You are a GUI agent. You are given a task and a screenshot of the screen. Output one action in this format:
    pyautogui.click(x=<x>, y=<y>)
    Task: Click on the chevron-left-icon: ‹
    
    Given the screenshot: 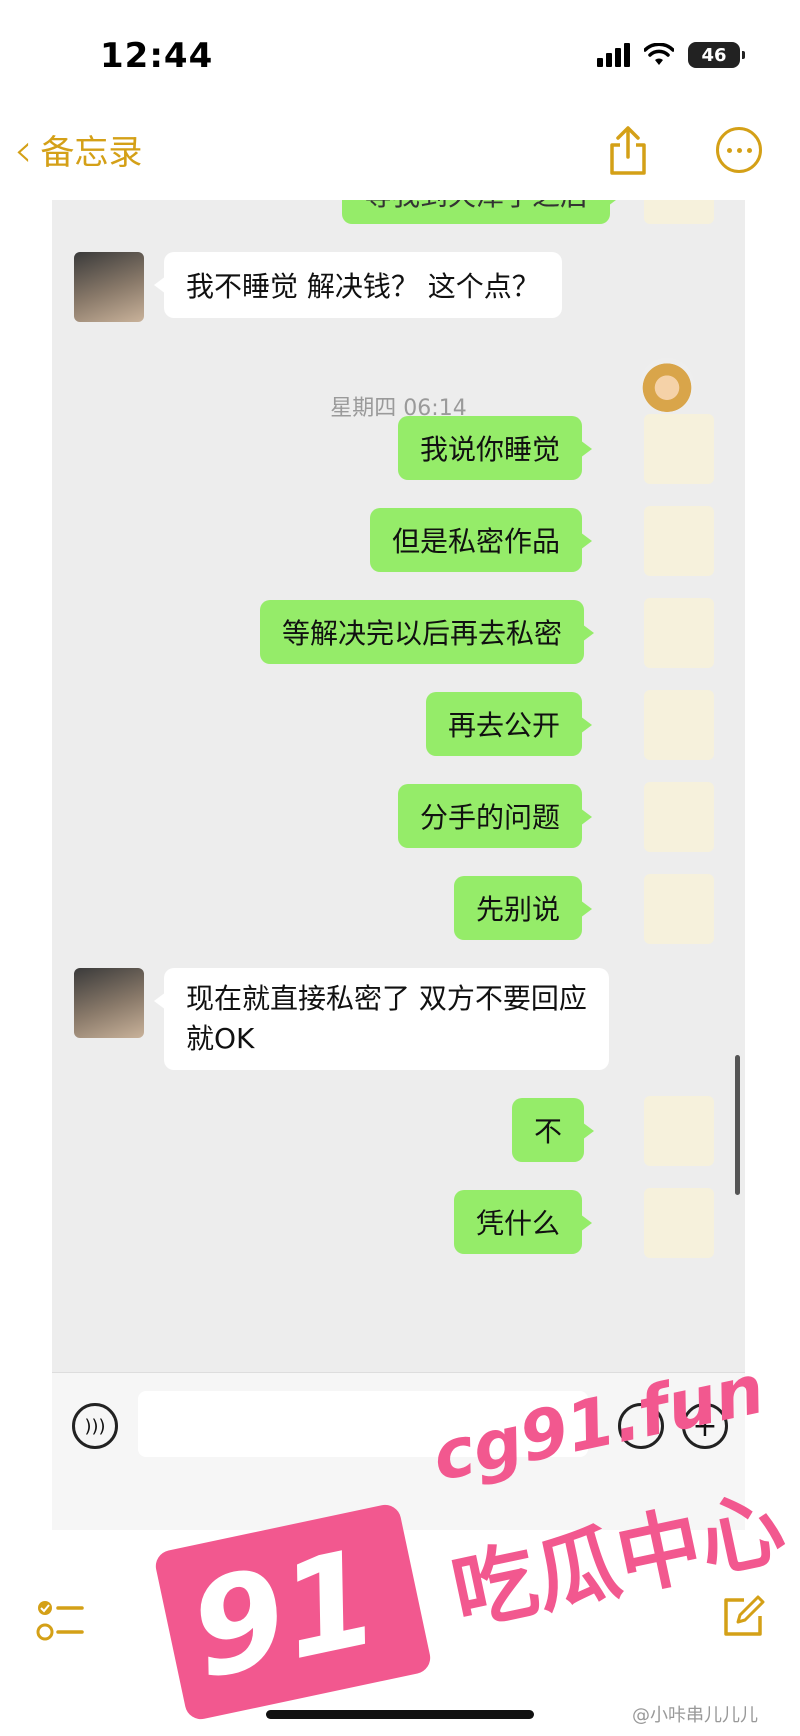 What is the action you would take?
    pyautogui.click(x=23, y=149)
    